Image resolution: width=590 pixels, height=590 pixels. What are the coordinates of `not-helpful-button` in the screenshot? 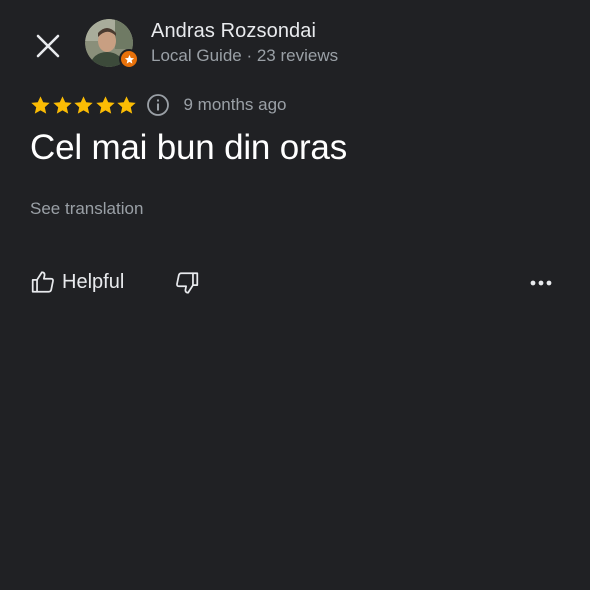 It's located at (187, 283).